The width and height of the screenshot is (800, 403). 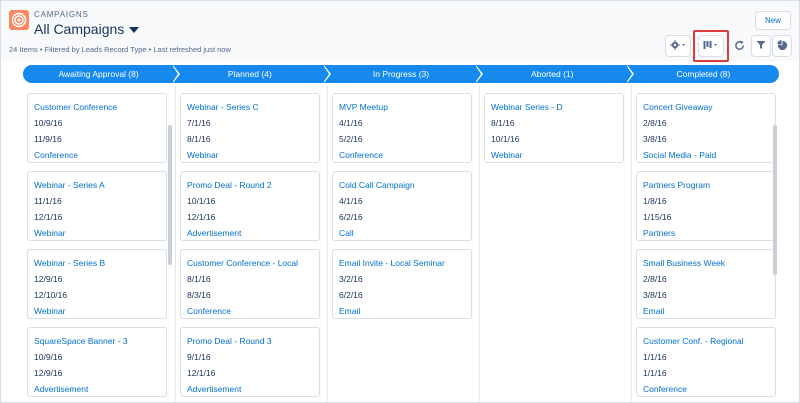 What do you see at coordinates (655, 357) in the screenshot?
I see `start-date: 1/1/16` at bounding box center [655, 357].